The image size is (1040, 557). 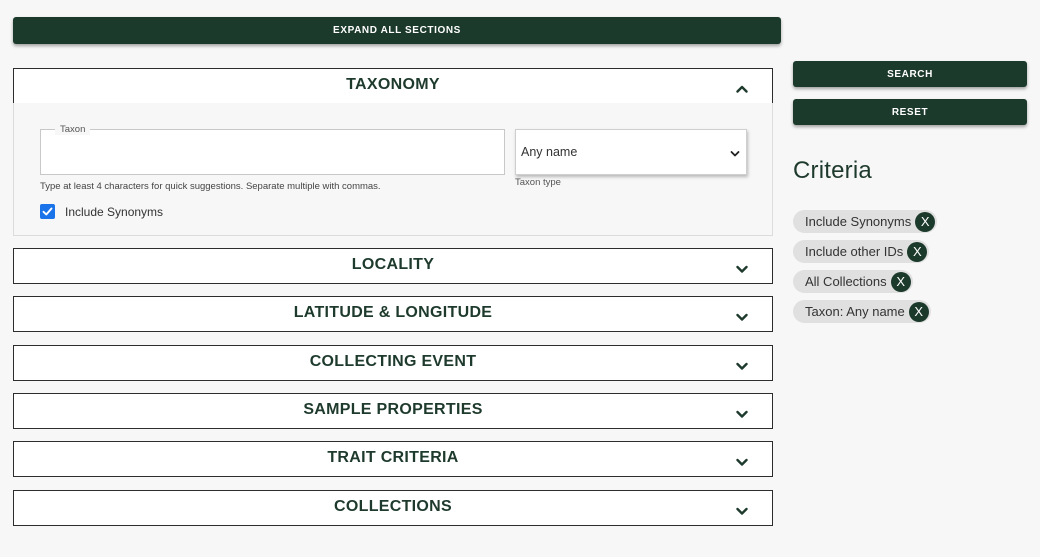 What do you see at coordinates (538, 182) in the screenshot?
I see `taxon-type-caption: Taxon type` at bounding box center [538, 182].